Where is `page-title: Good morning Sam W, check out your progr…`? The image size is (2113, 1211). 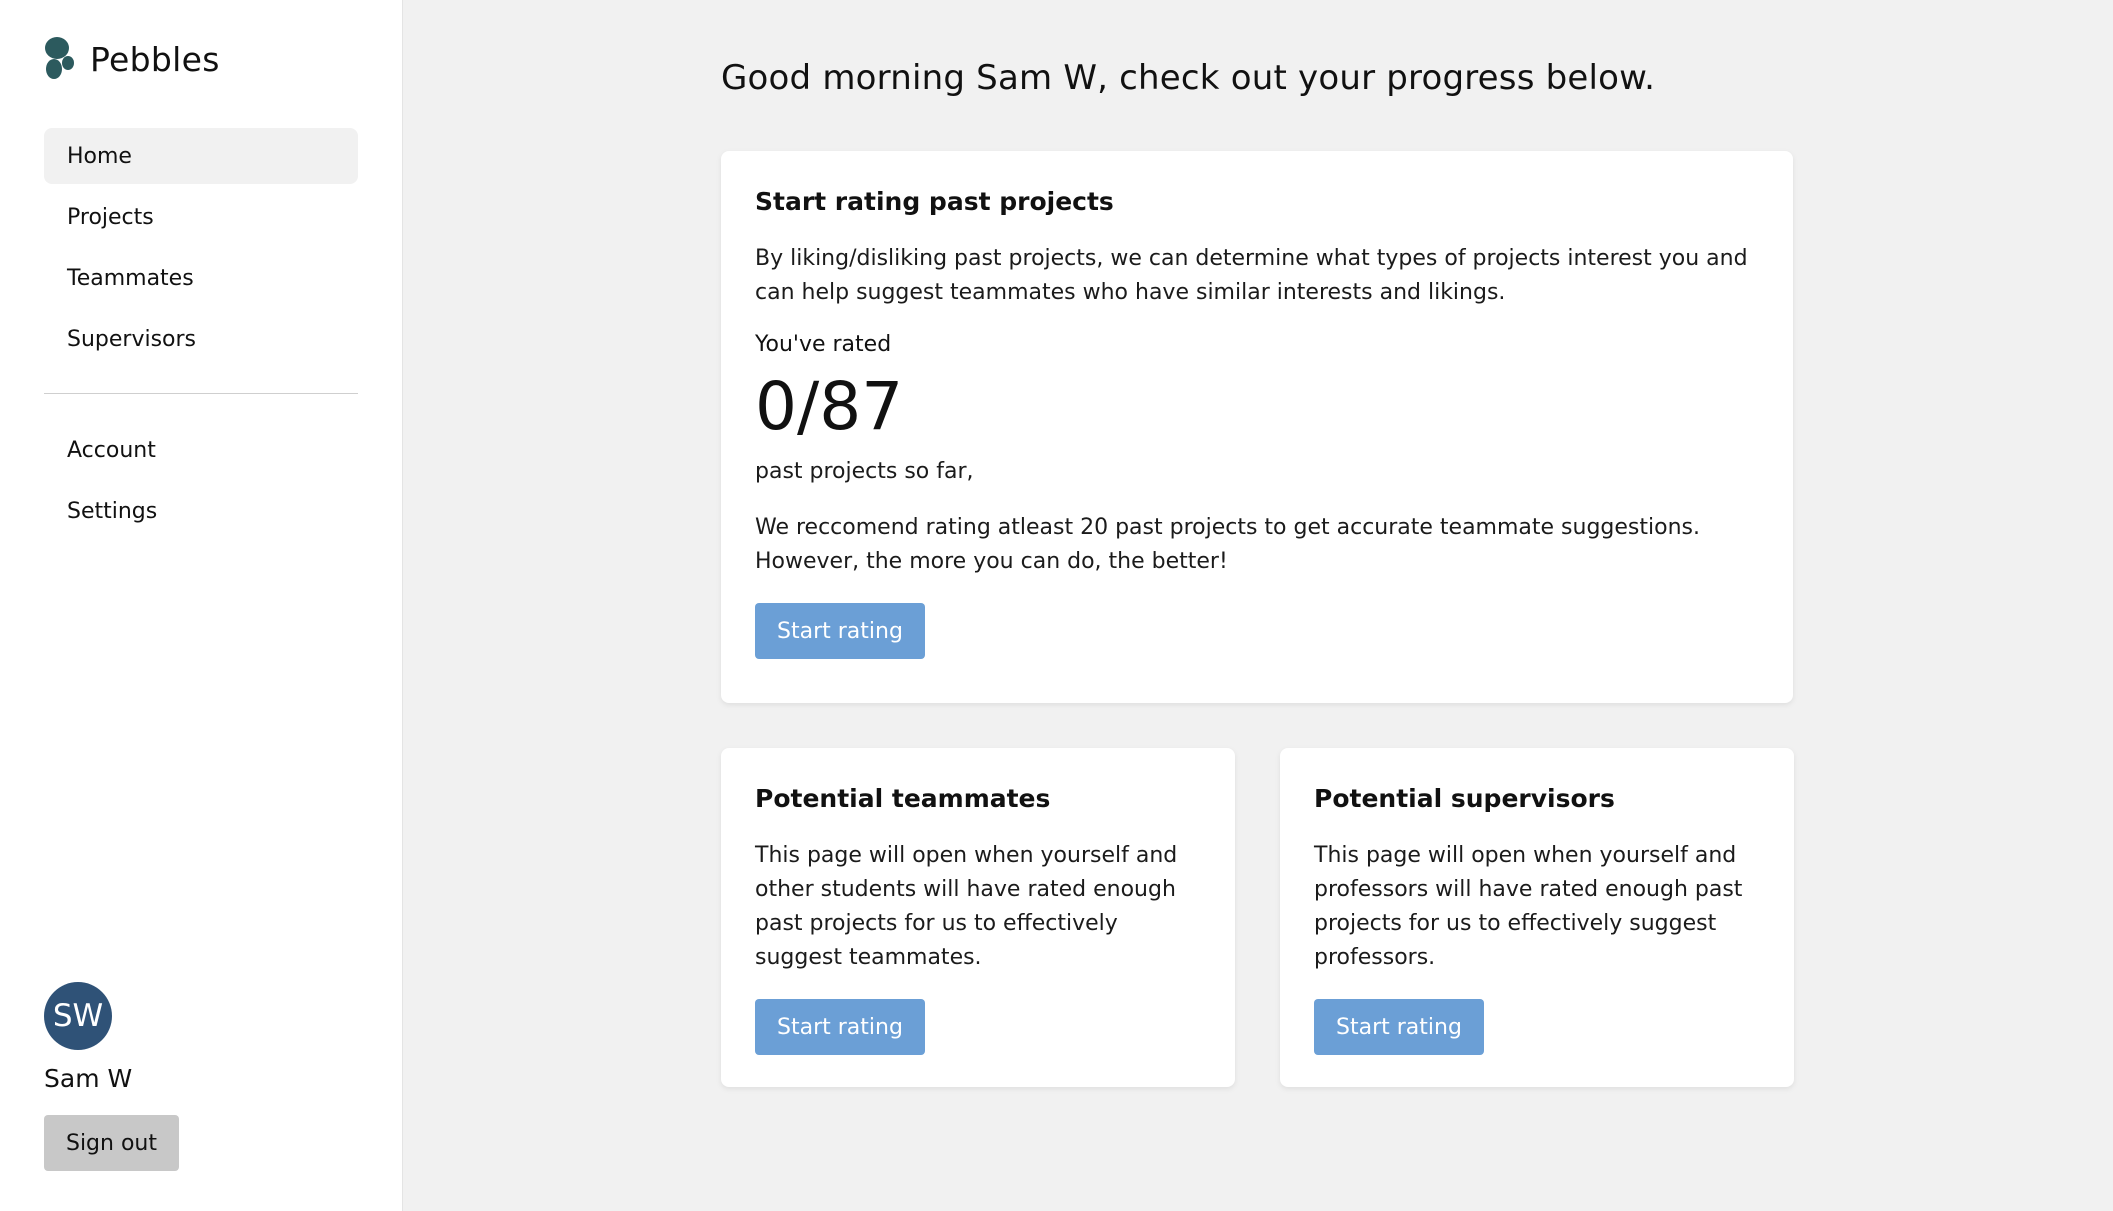 page-title: Good morning Sam W, check out your progr… is located at coordinates (1188, 78).